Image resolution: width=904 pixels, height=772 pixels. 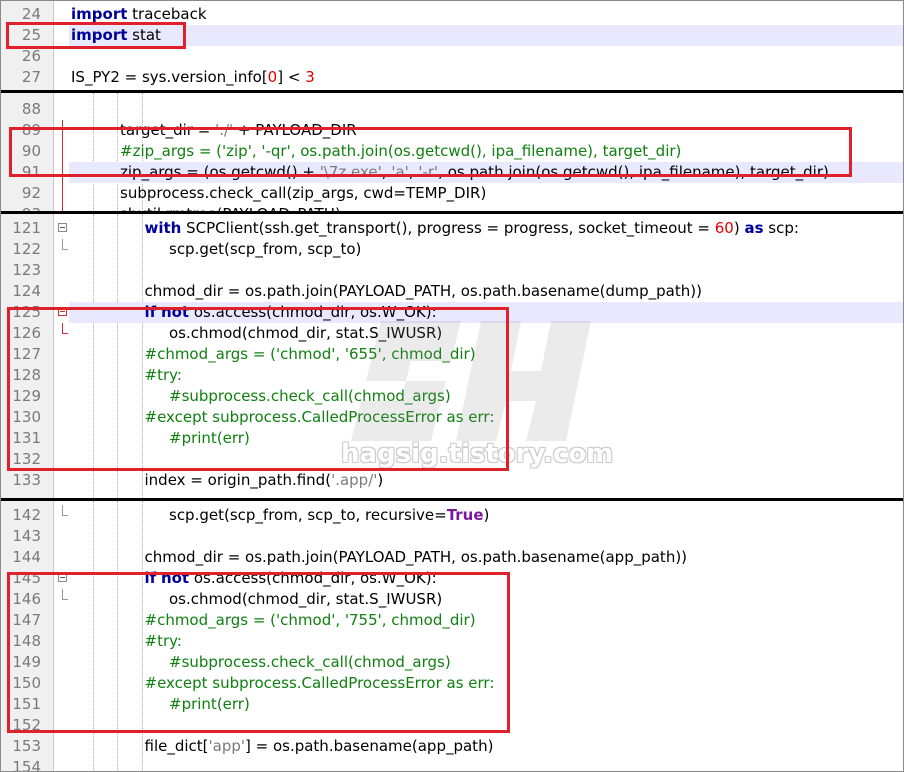 What do you see at coordinates (226, 746) in the screenshot?
I see `string-token: 'app'` at bounding box center [226, 746].